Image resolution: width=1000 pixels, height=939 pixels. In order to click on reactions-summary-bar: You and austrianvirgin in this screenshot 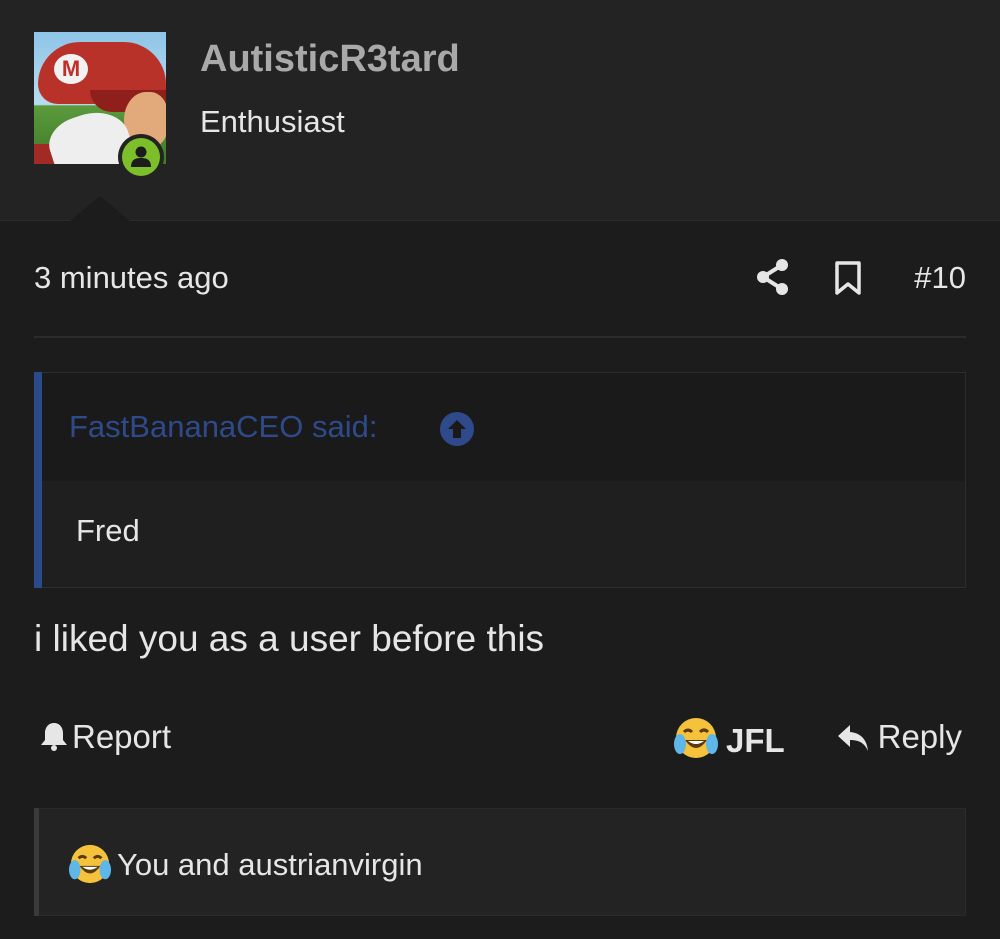, I will do `click(500, 862)`.